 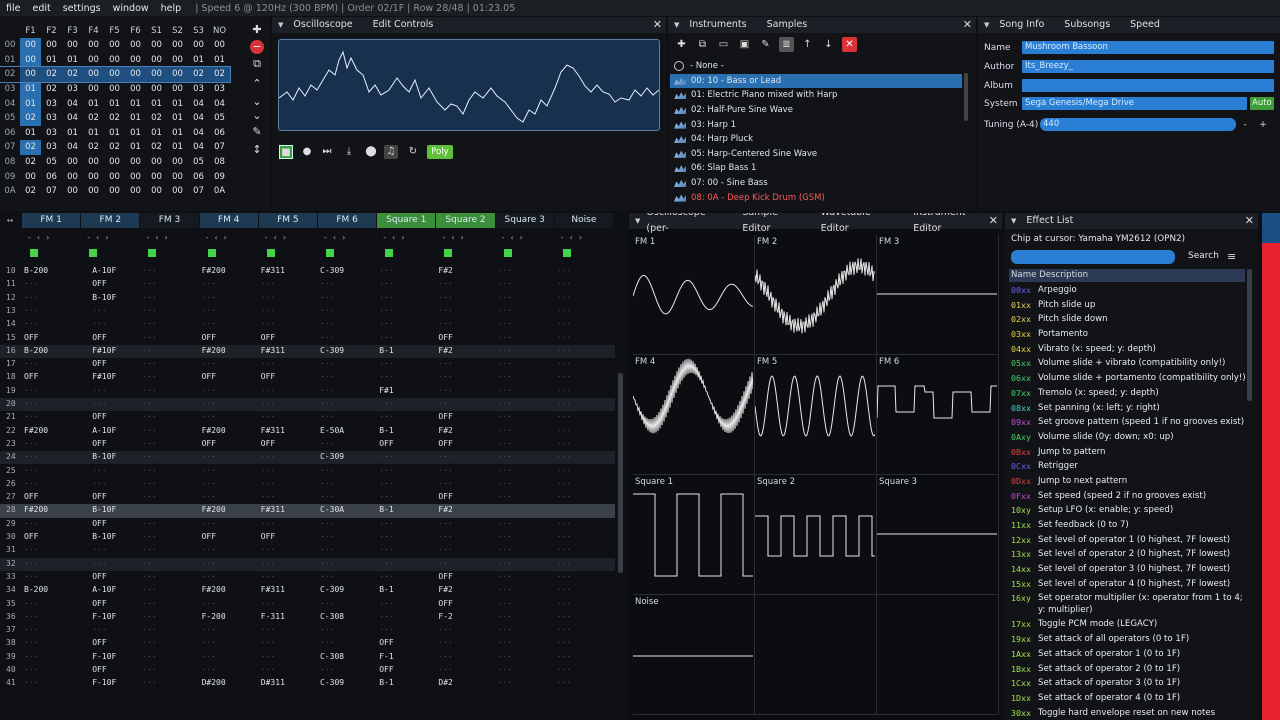 What do you see at coordinates (104, 589) in the screenshot?
I see `pattern-cell: A-10F` at bounding box center [104, 589].